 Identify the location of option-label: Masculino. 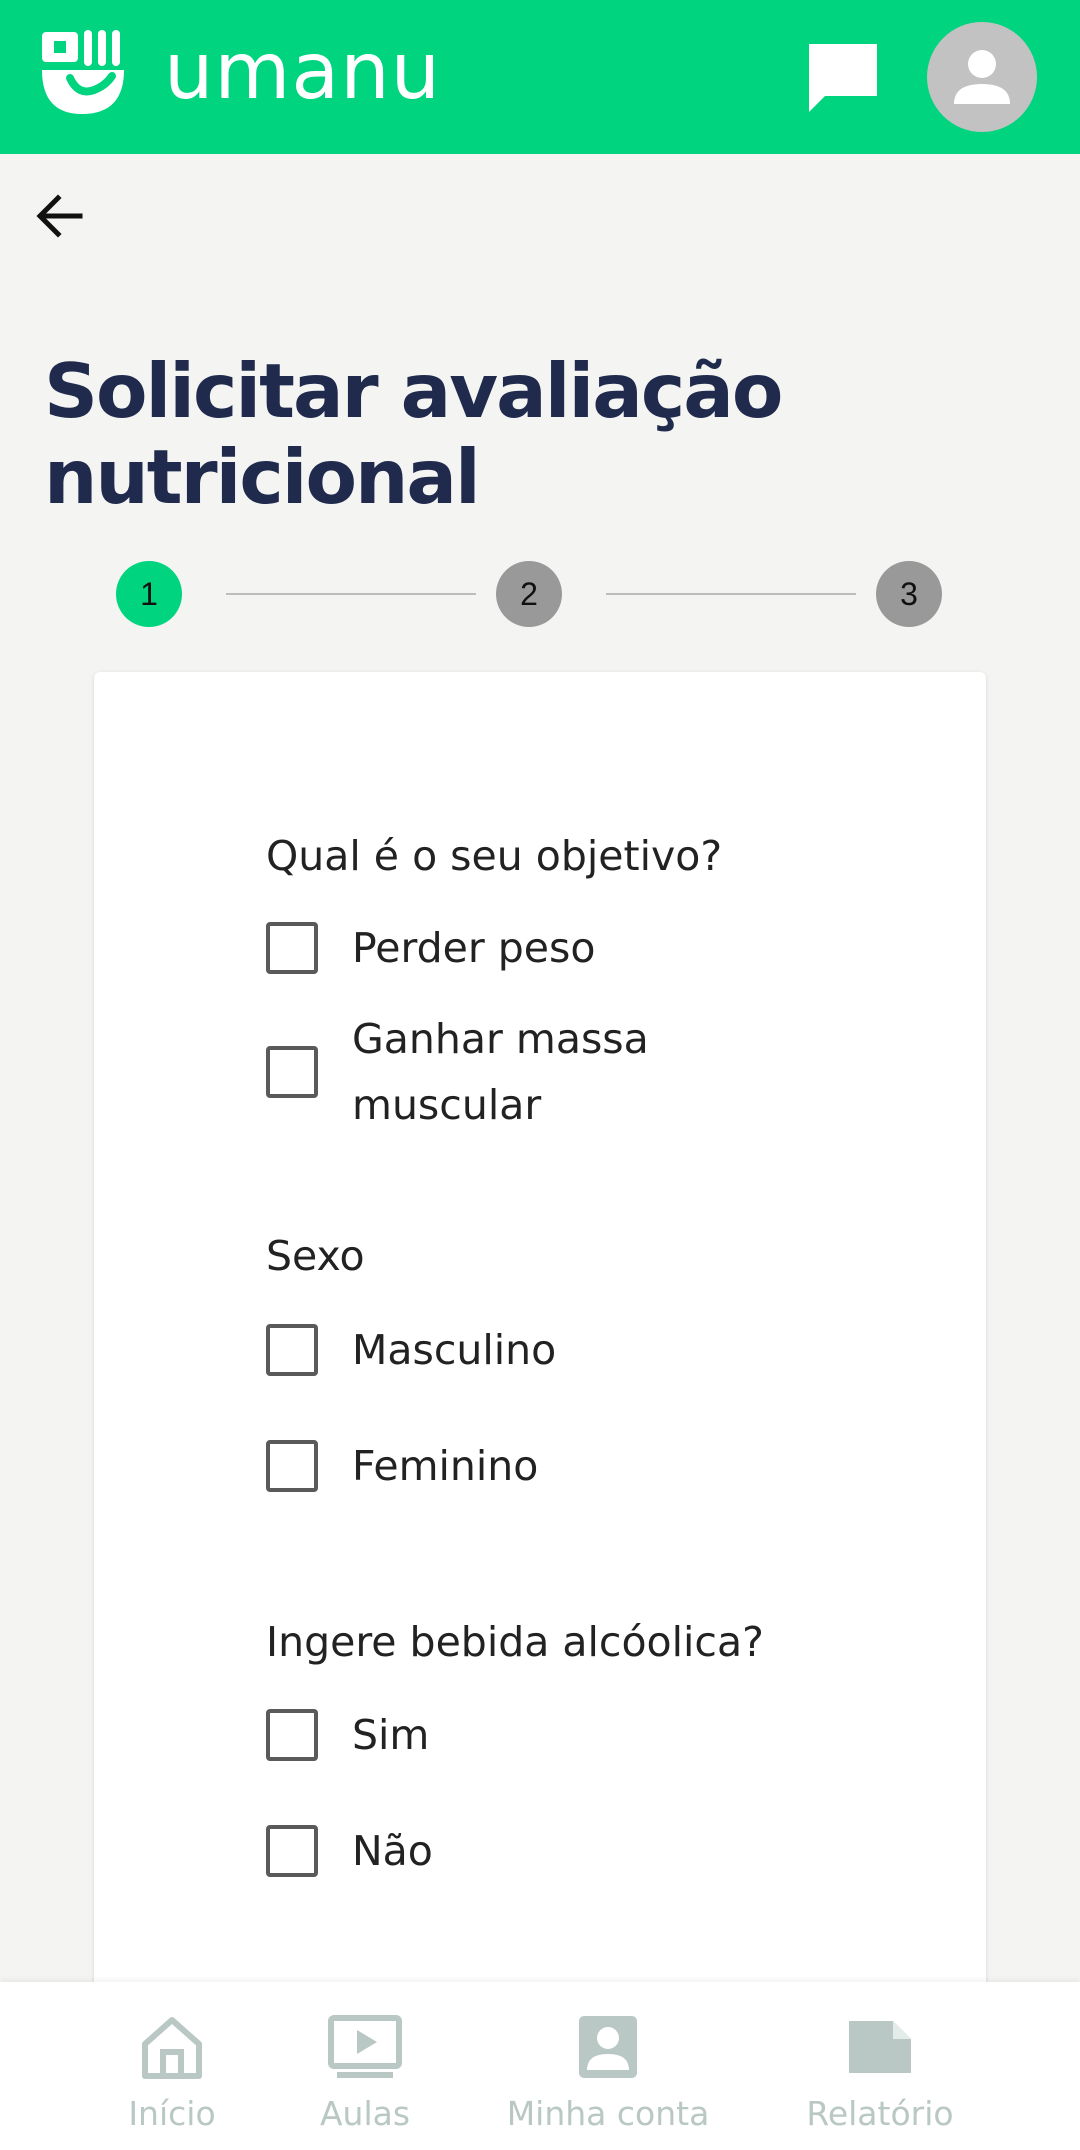
(454, 1350).